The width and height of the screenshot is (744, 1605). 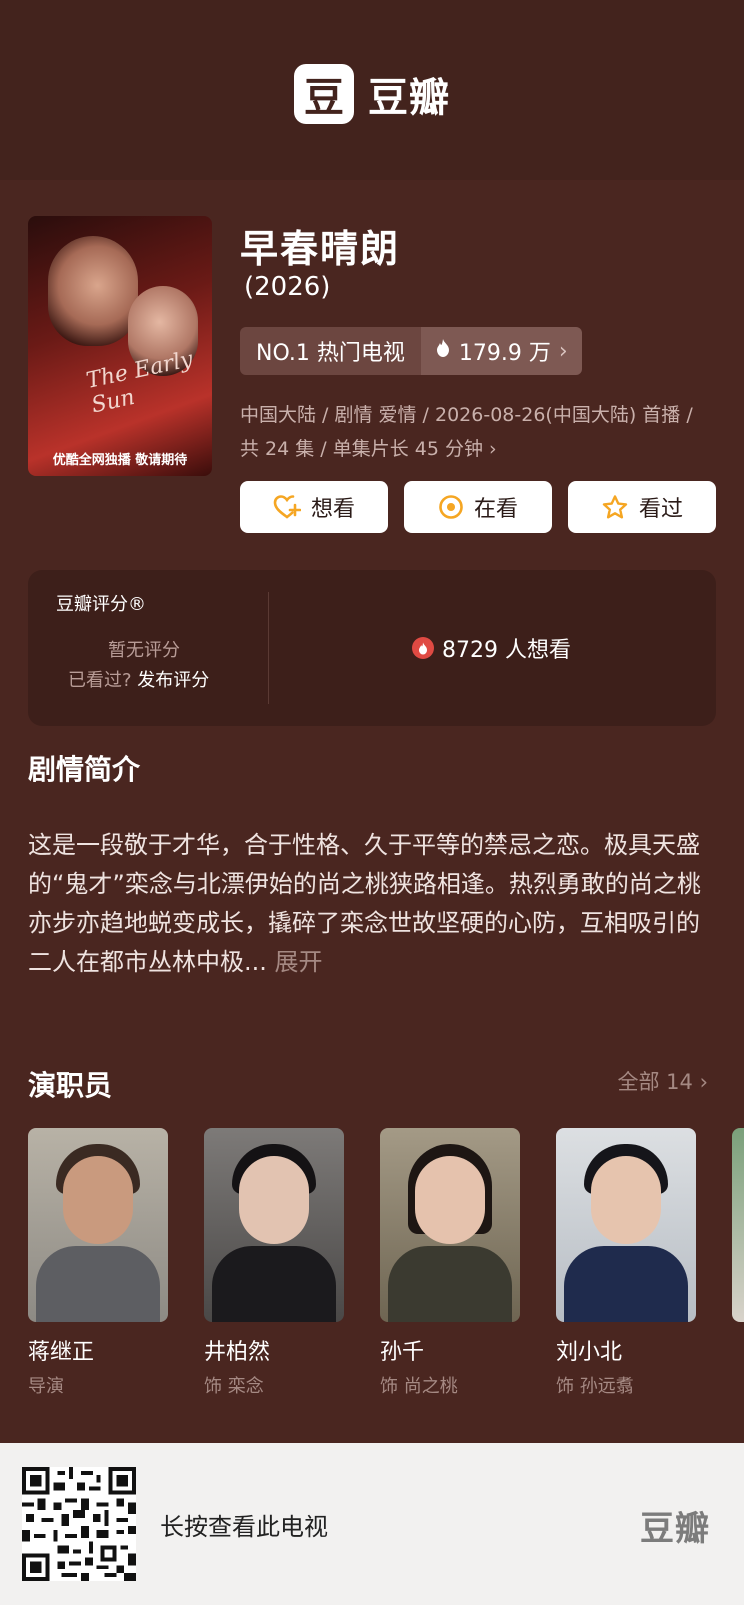 What do you see at coordinates (46, 1386) in the screenshot?
I see `cast-role: 导演` at bounding box center [46, 1386].